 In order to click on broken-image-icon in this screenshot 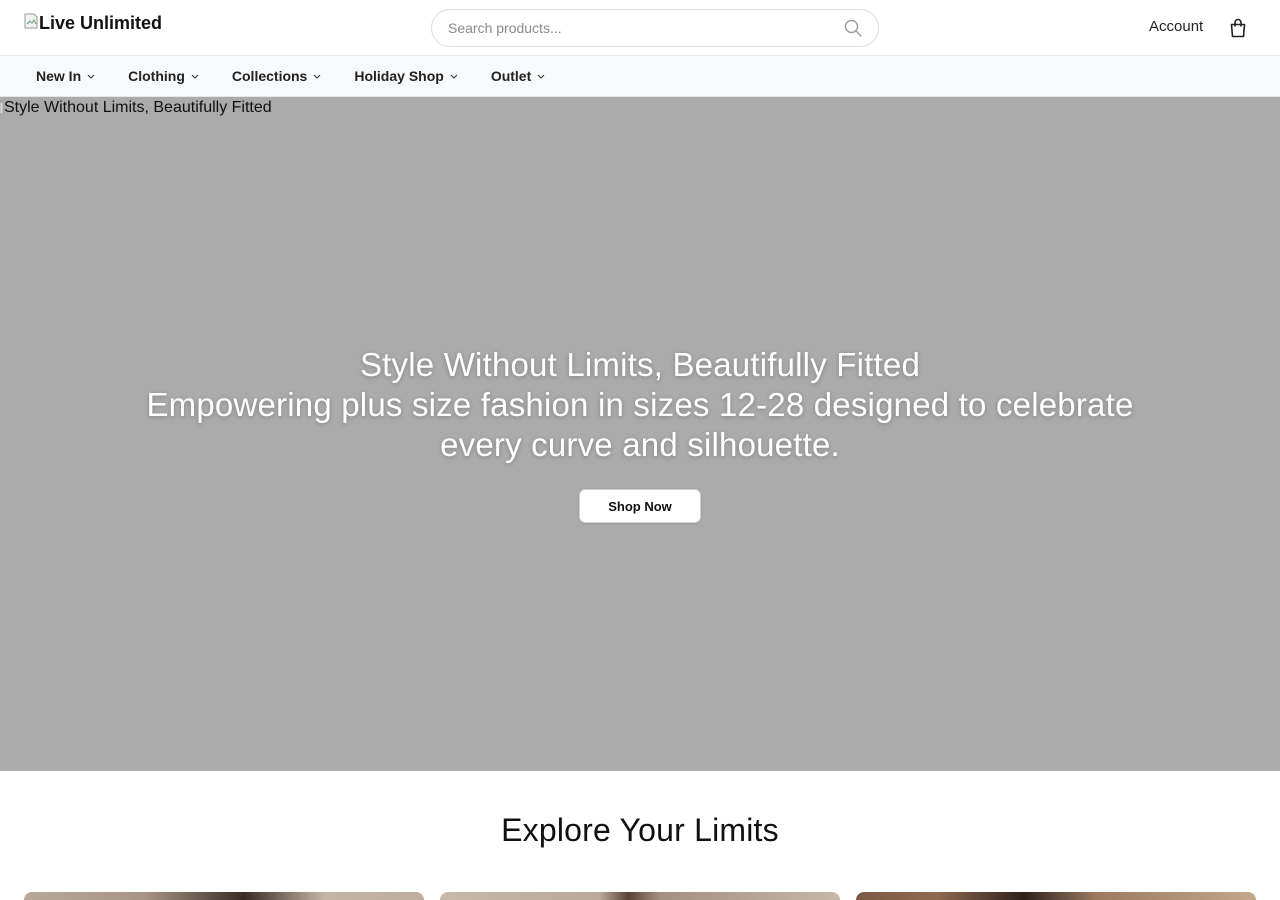, I will do `click(31, 21)`.